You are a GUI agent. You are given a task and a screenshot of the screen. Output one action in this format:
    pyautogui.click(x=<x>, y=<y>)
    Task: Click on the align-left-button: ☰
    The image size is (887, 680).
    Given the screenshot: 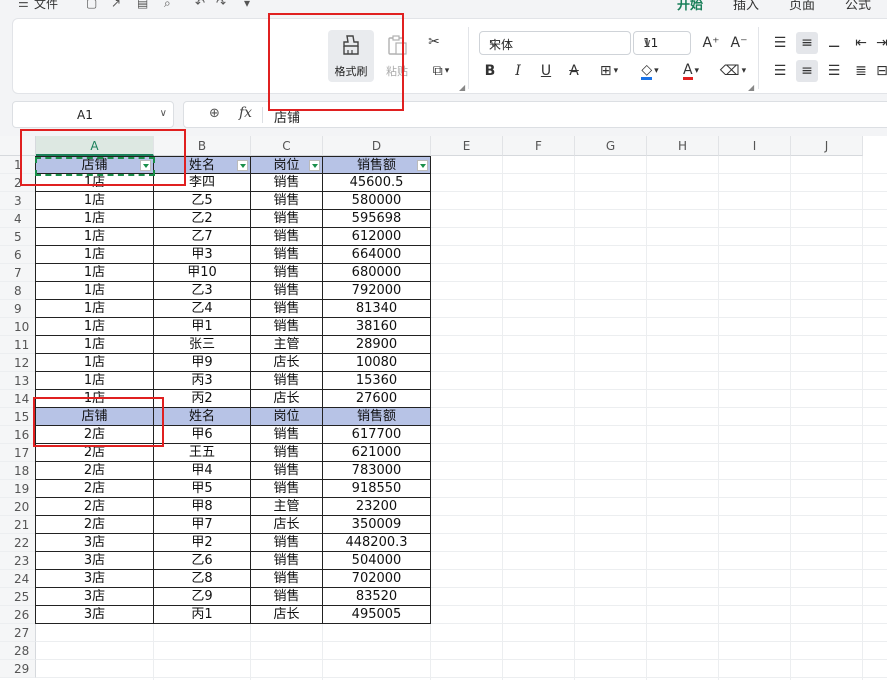 What is the action you would take?
    pyautogui.click(x=780, y=71)
    